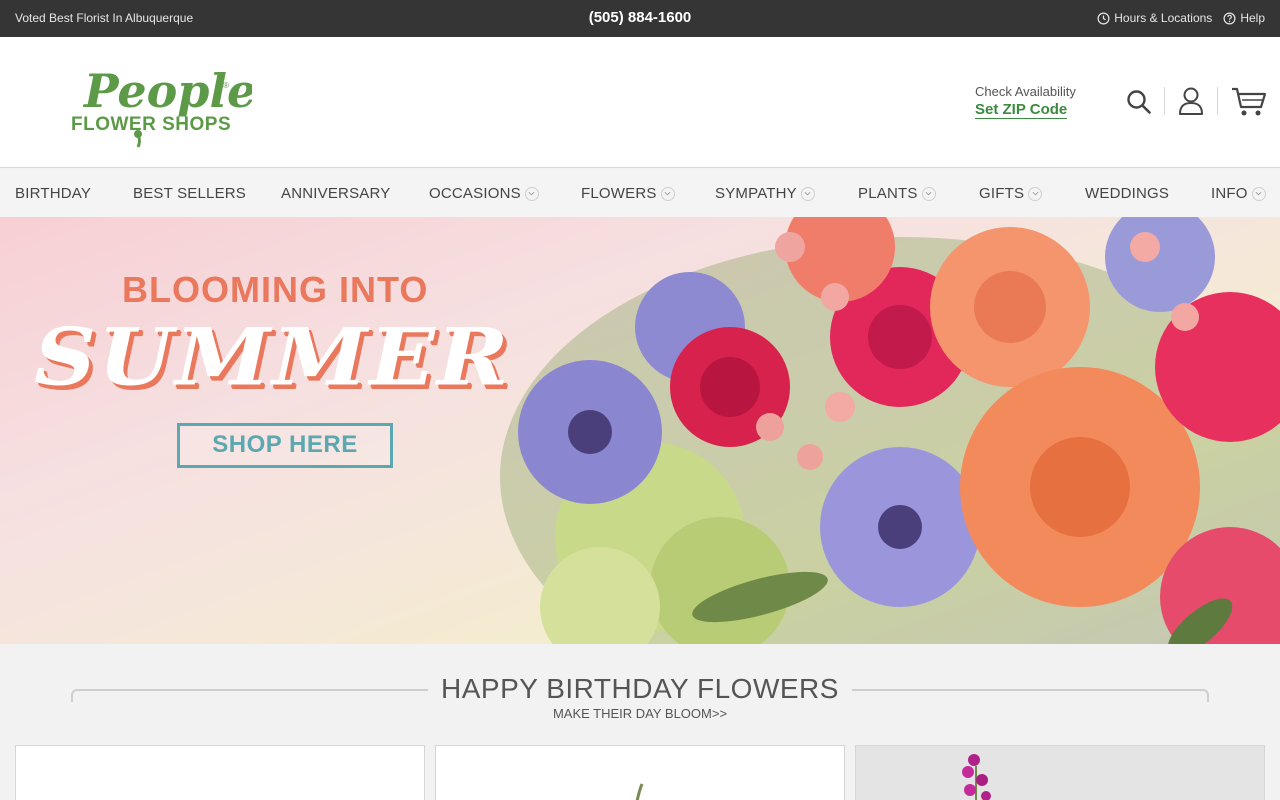  Describe the element at coordinates (1021, 110) in the screenshot. I see `set-zip-code-link: Set ZIP Code` at that location.